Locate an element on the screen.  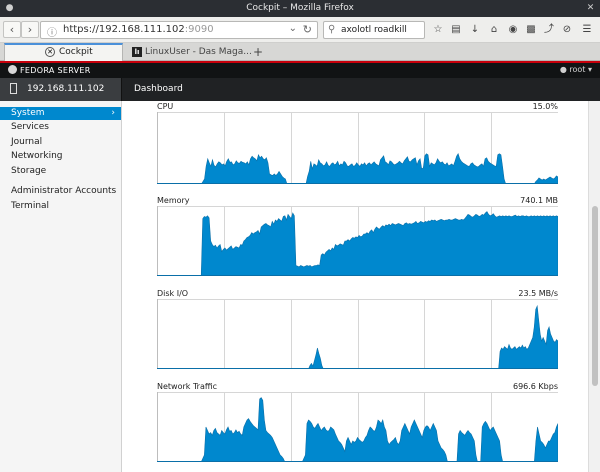
sidebar-item-networking: Networking is located at coordinates (60, 156).